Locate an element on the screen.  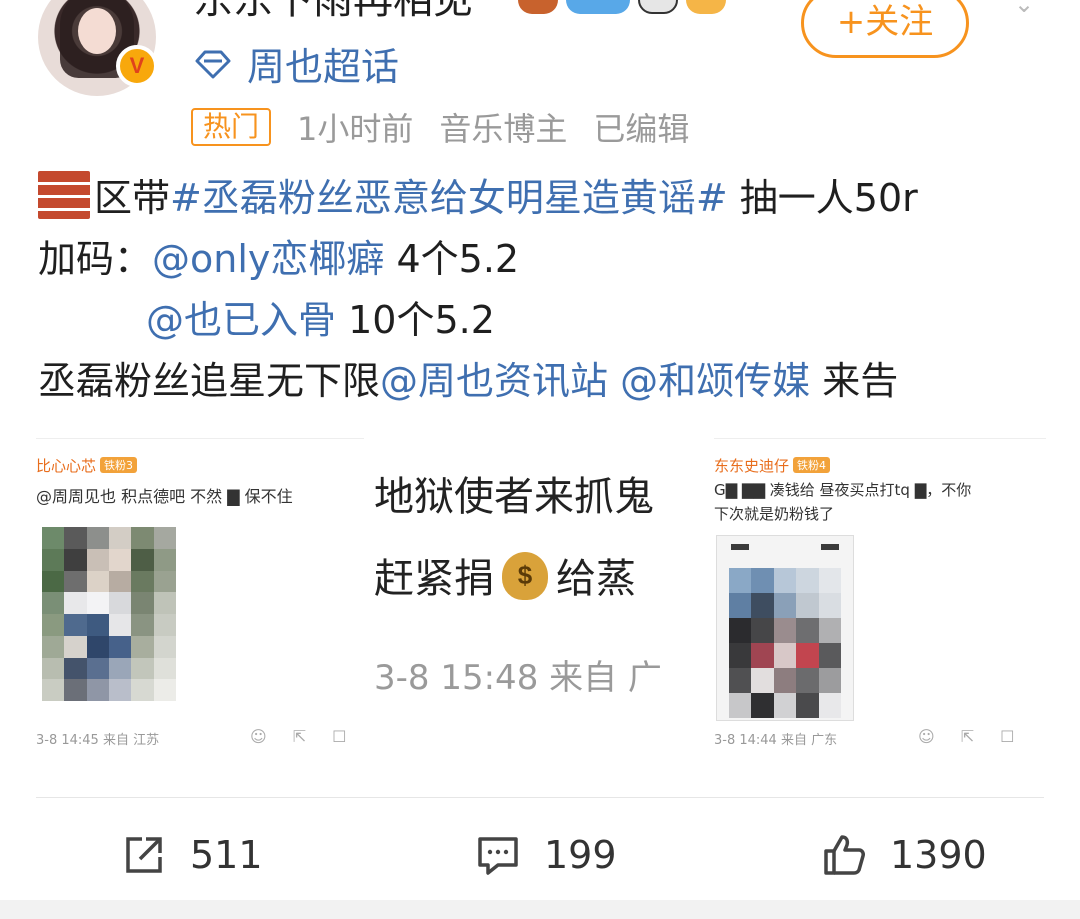
poop-emoji-icon is located at coordinates (538, 7).